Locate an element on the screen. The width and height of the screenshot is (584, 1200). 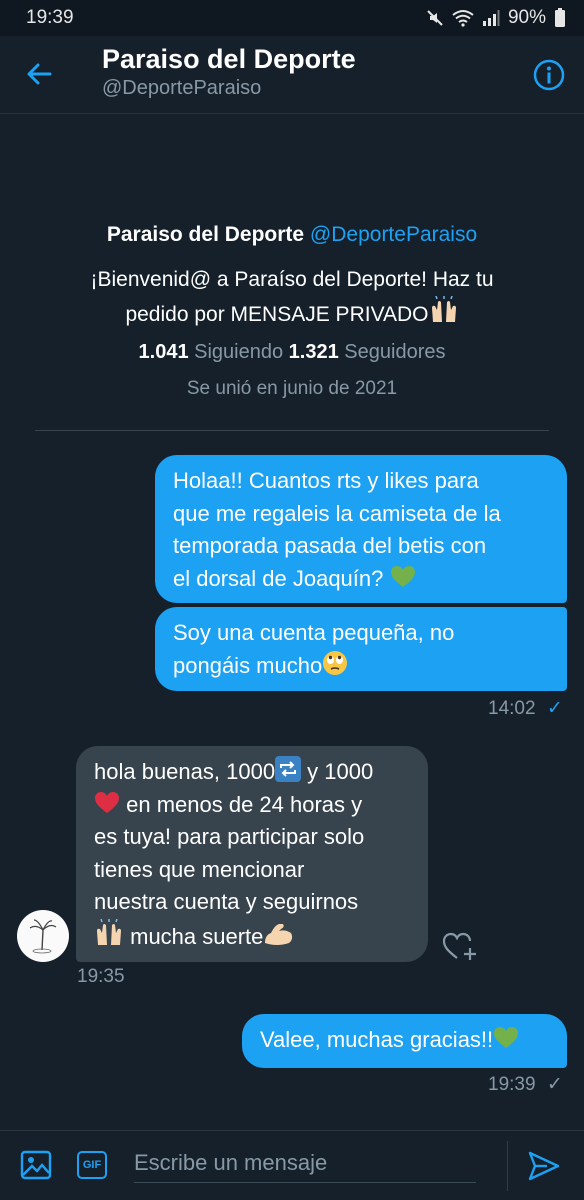
status-icons: 90% is located at coordinates (496, 18).